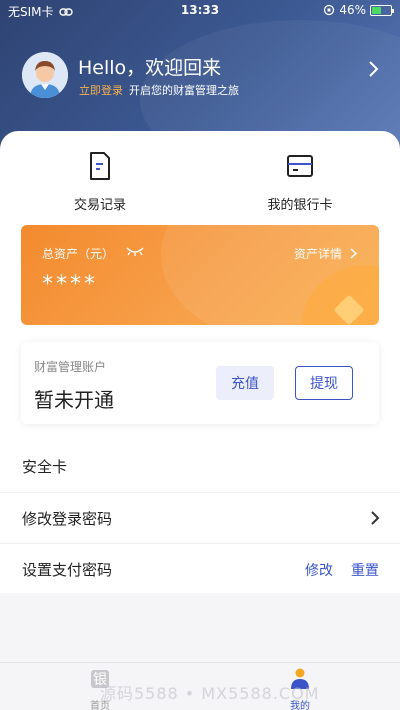 The image size is (400, 710). I want to click on masked-asset-value: ****, so click(70, 284).